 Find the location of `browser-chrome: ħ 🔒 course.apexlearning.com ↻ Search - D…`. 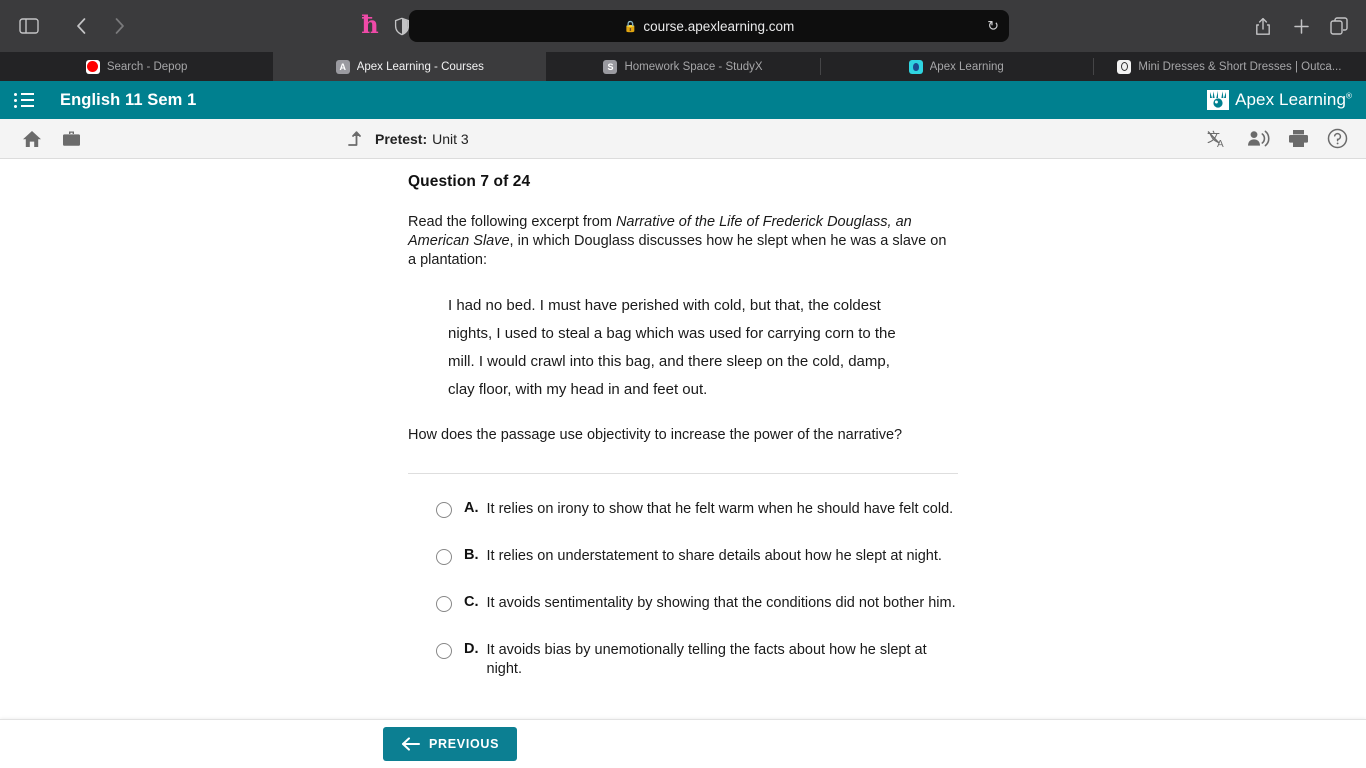

browser-chrome: ħ 🔒 course.apexlearning.com ↻ Search - D… is located at coordinates (683, 40).